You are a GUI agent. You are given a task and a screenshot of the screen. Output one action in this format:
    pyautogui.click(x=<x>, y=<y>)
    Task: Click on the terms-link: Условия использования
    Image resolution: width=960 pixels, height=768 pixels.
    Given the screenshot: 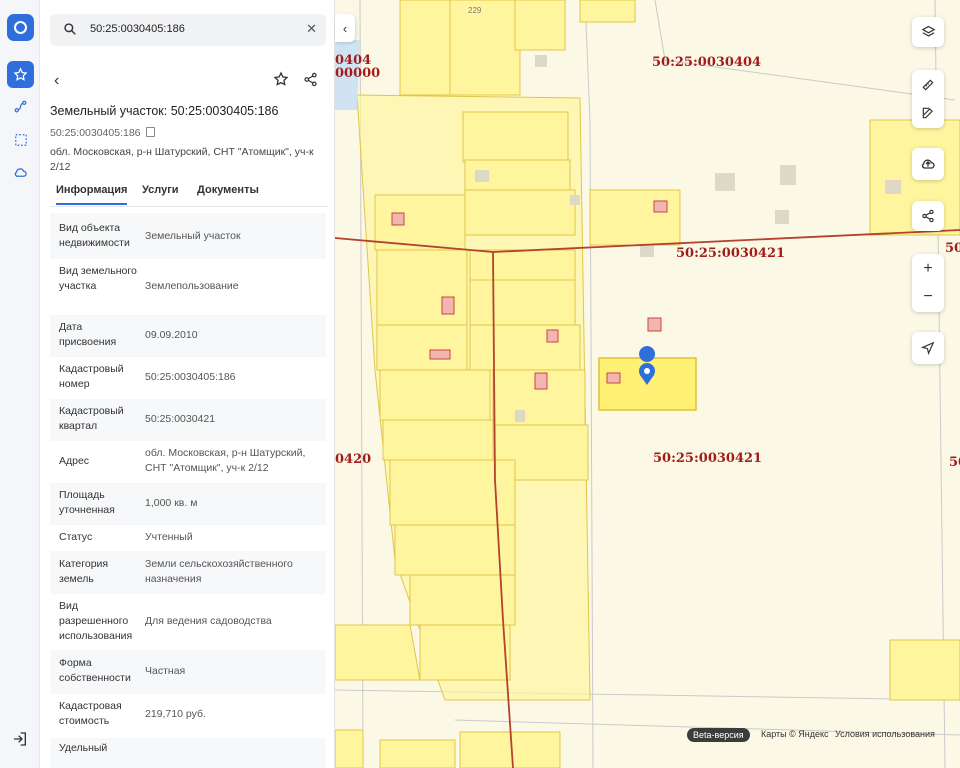 What is the action you would take?
    pyautogui.click(x=885, y=734)
    